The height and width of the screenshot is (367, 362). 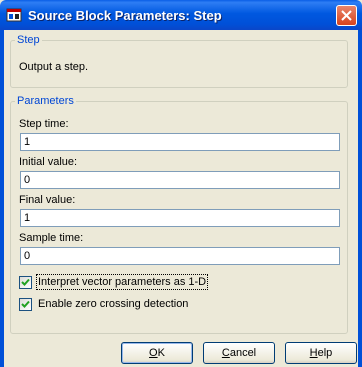 I want to click on zero-crossing-label: Enable zero crossing detection, so click(x=113, y=304).